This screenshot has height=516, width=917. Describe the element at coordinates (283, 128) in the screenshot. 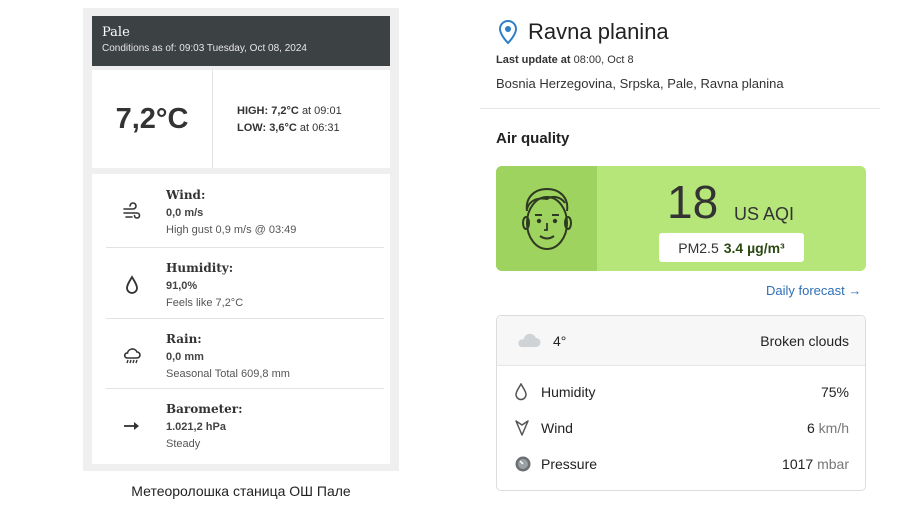

I see `low-value: 3,6°C` at that location.